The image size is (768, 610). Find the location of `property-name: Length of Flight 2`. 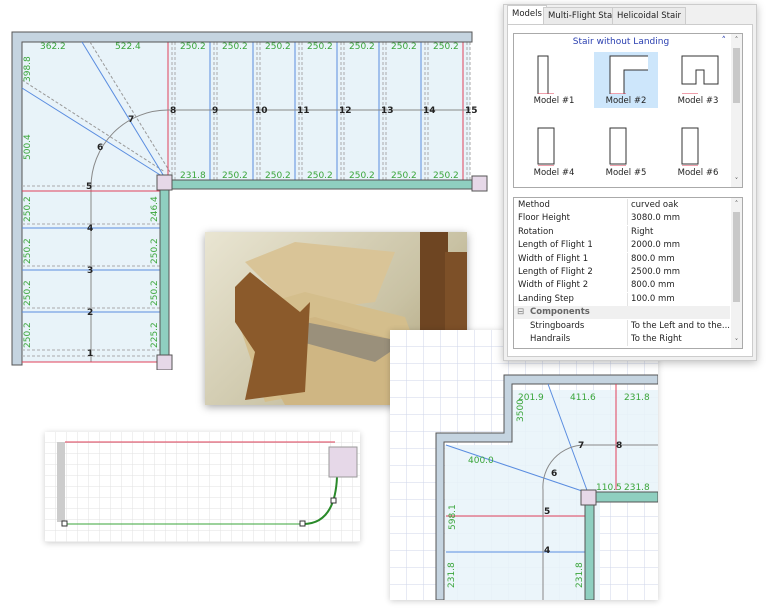

property-name: Length of Flight 2 is located at coordinates (555, 272).